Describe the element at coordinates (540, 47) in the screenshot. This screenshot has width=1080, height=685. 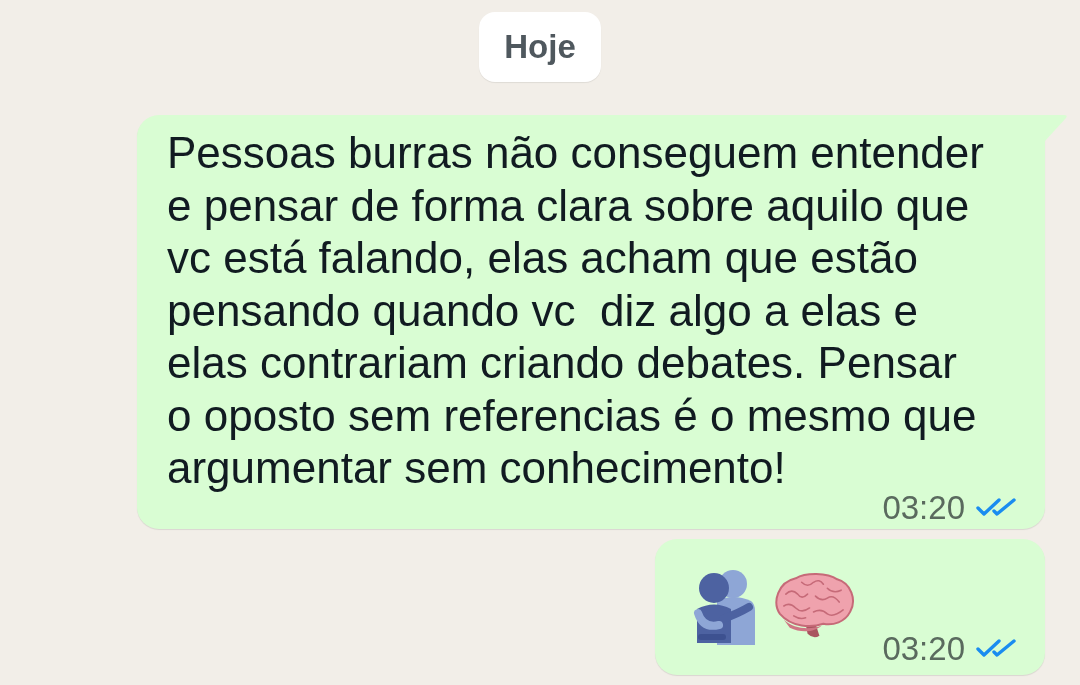
I see `date-chip: Hoje` at that location.